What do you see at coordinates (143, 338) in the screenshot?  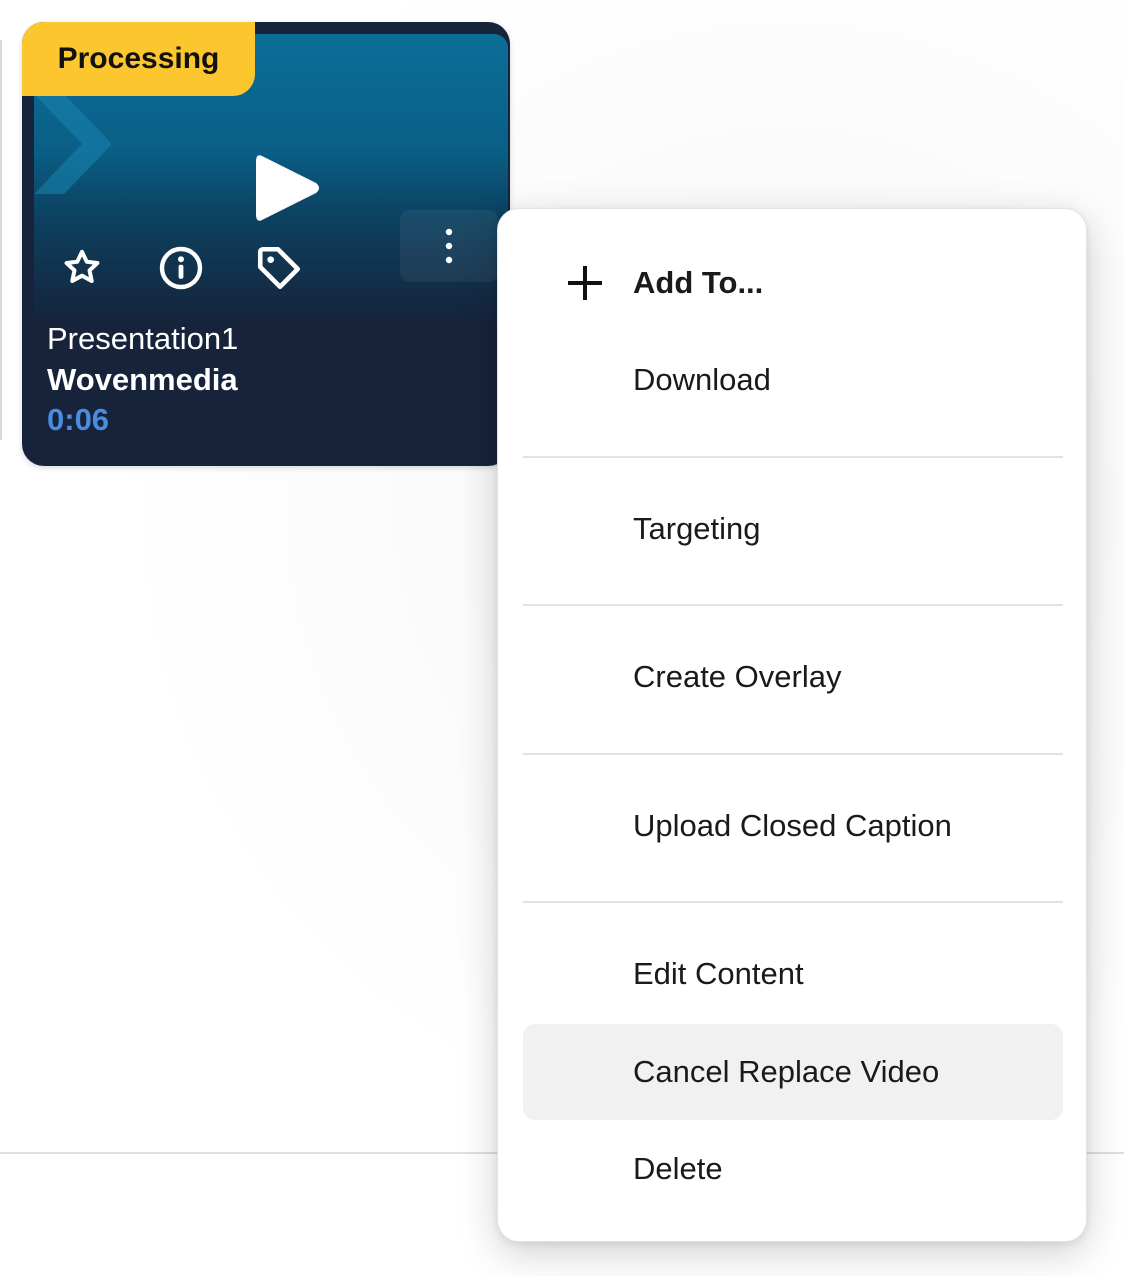 I see `video-title: Presentation1` at bounding box center [143, 338].